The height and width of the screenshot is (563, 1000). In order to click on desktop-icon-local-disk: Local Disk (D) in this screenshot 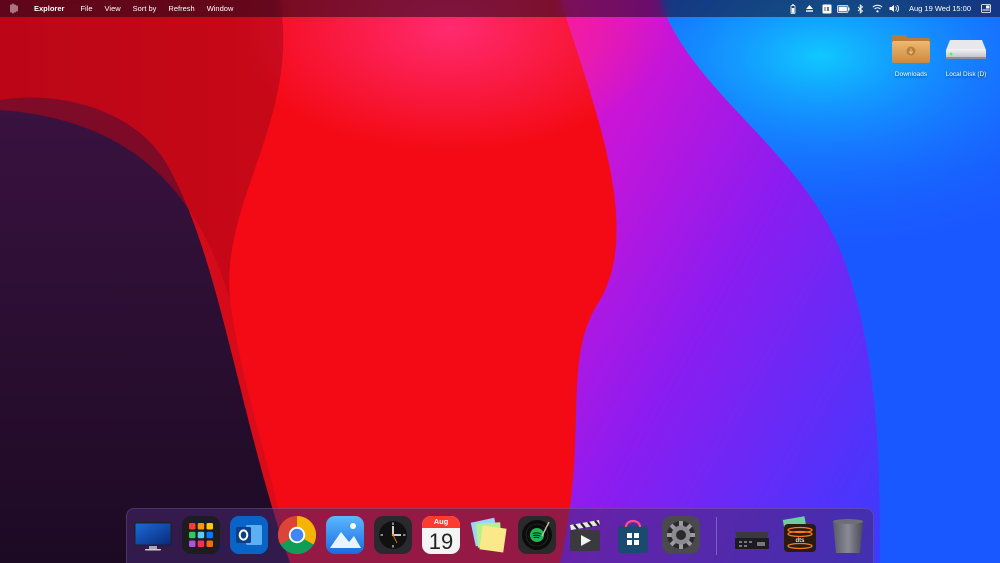, I will do `click(966, 54)`.